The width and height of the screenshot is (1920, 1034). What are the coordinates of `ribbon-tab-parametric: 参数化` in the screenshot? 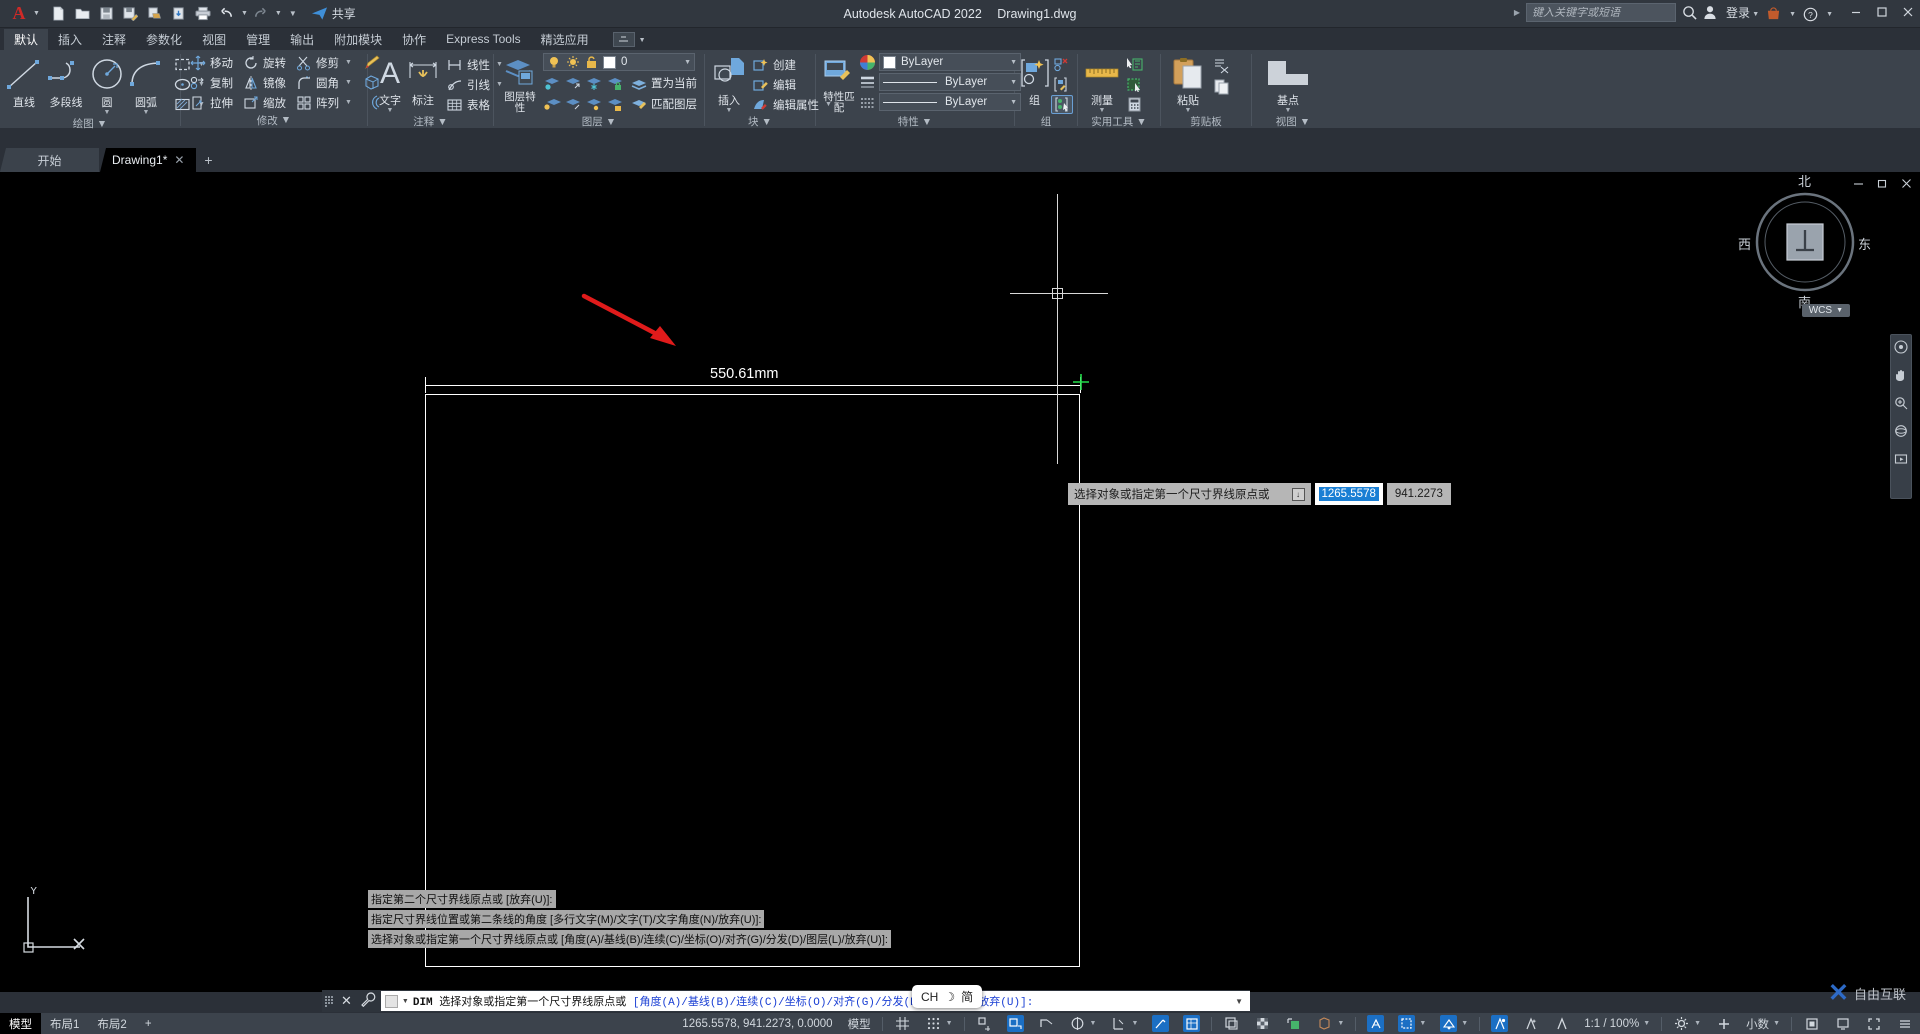 It's located at (164, 39).